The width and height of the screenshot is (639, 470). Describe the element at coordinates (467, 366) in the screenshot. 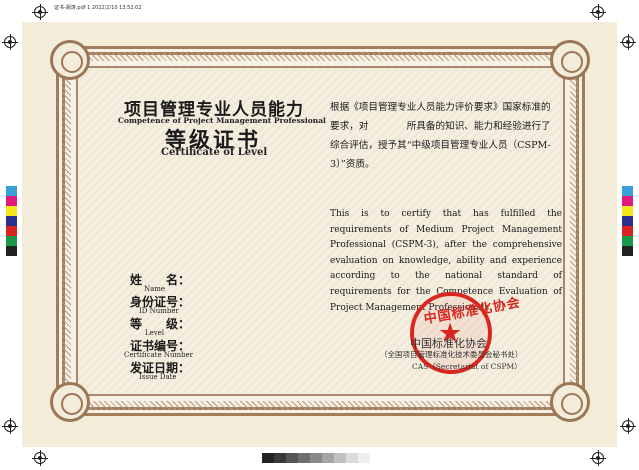

I see `issuer-name-en: CAS（Secretariat of CSPM）` at that location.